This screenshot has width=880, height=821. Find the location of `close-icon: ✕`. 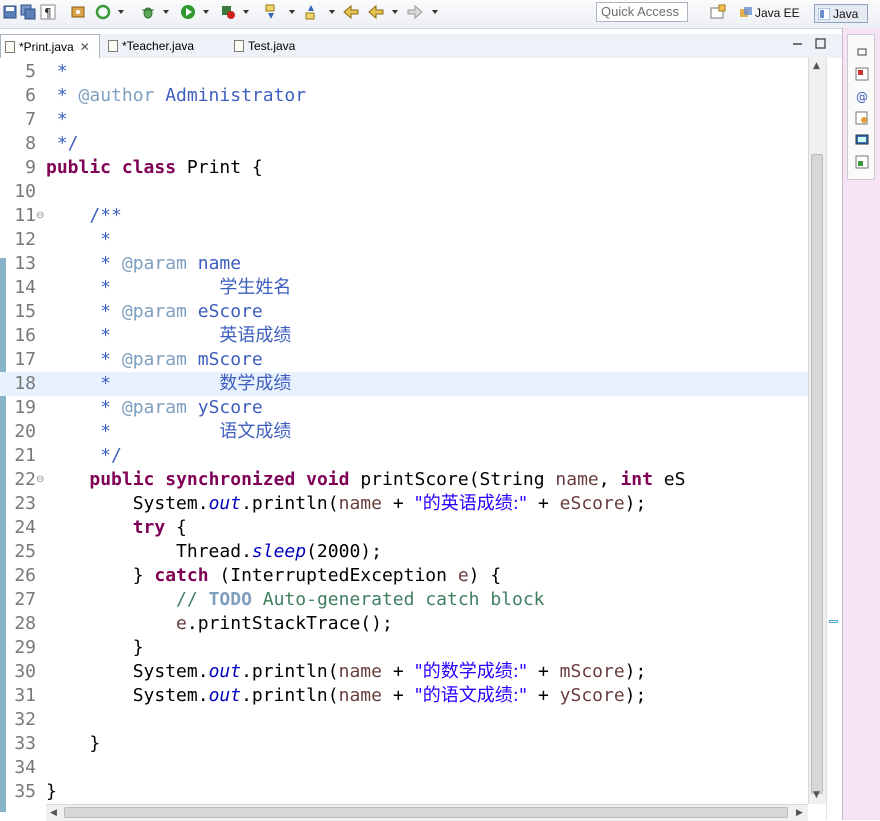

close-icon: ✕ is located at coordinates (85, 47).